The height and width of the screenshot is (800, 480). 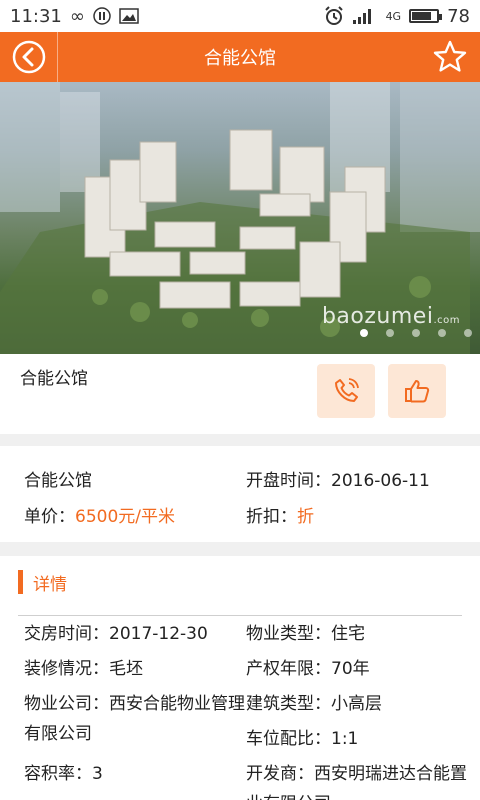 I want to click on detail-value: 毛坯, so click(x=126, y=669).